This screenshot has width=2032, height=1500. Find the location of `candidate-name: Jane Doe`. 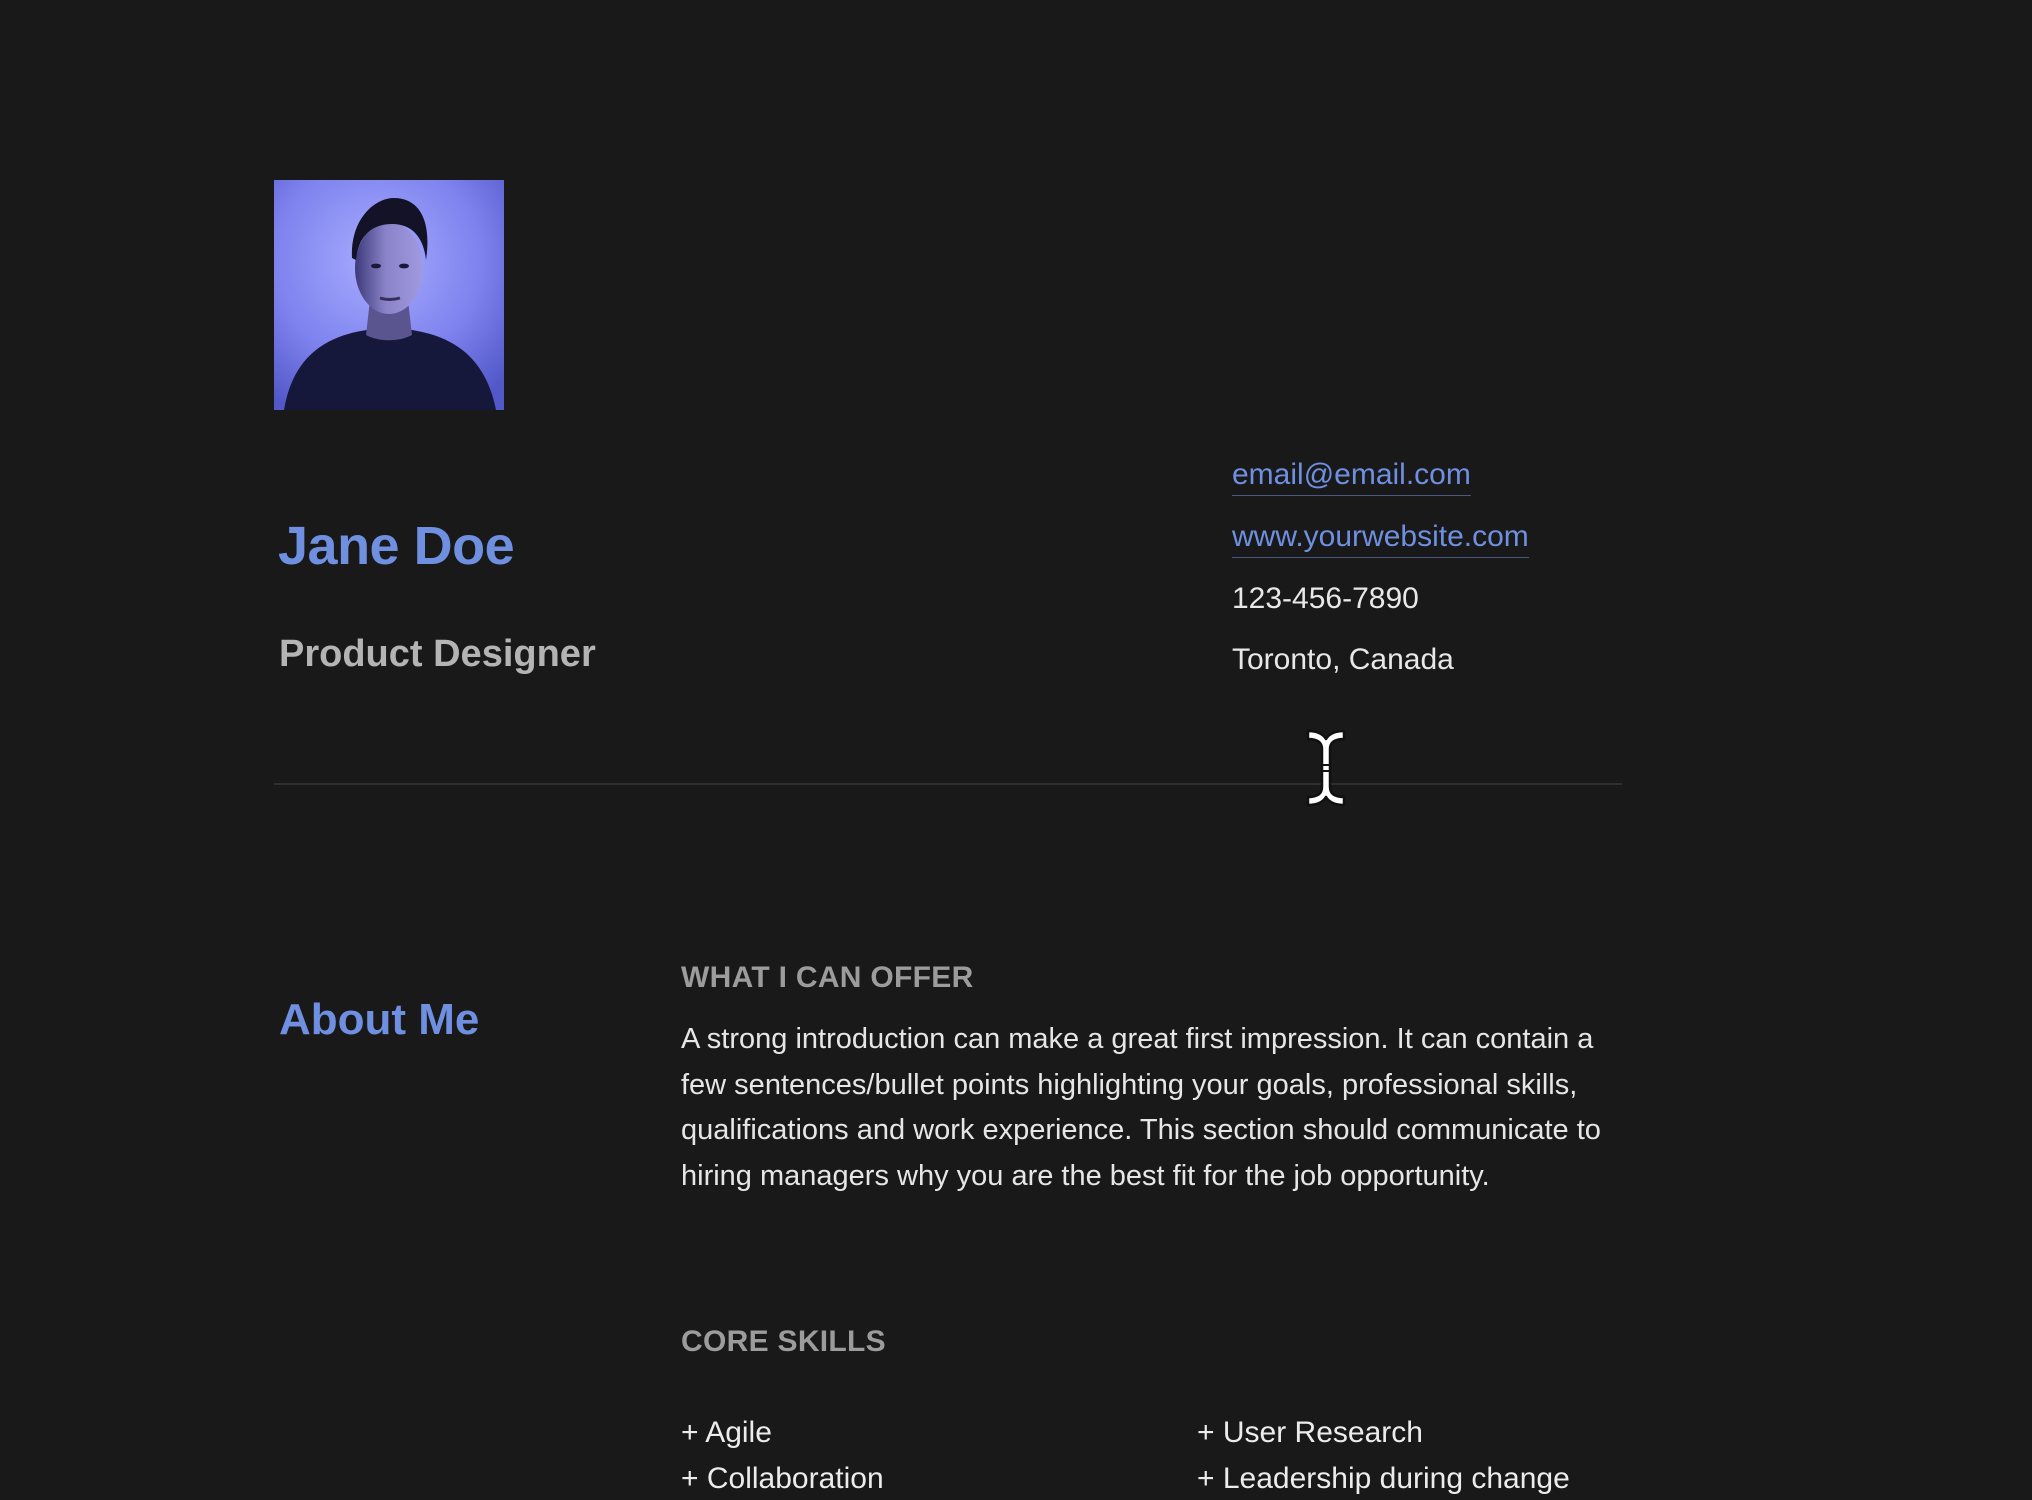

candidate-name: Jane Doe is located at coordinates (396, 546).